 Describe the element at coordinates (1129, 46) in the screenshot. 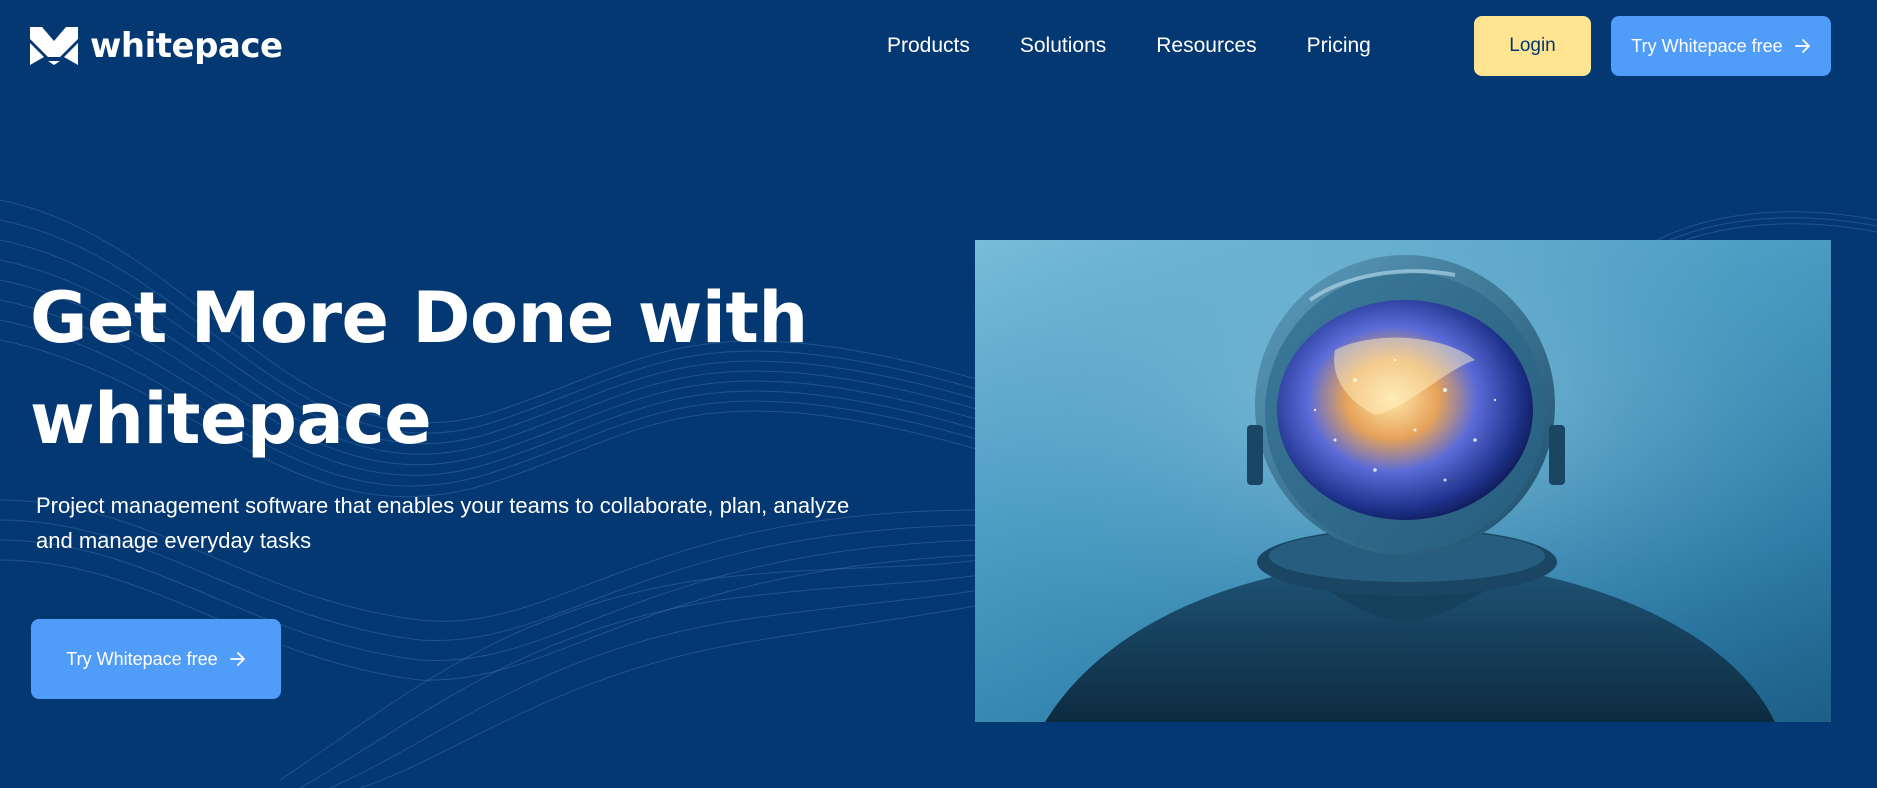

I see `main-nav: Products Solutions Resources Pricing` at that location.